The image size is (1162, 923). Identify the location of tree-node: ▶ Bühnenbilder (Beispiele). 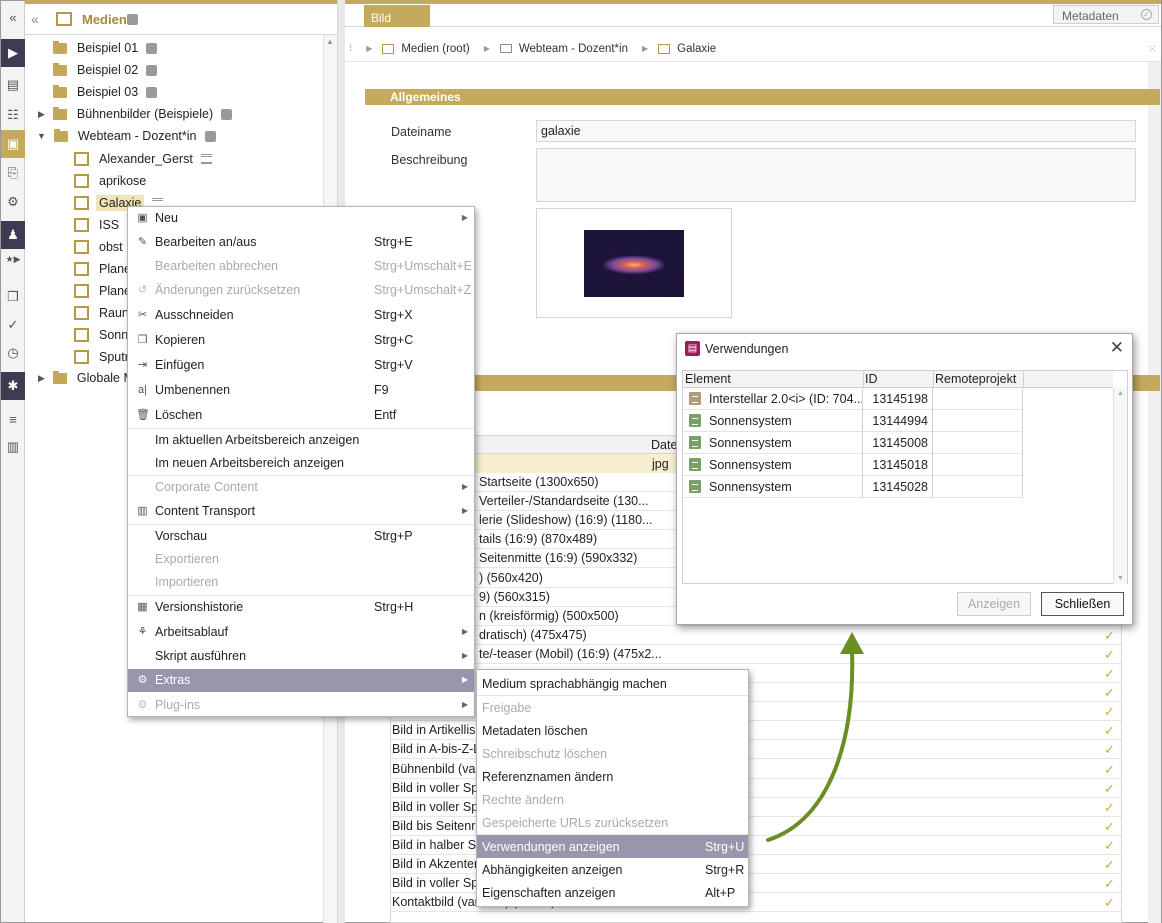
(135, 114).